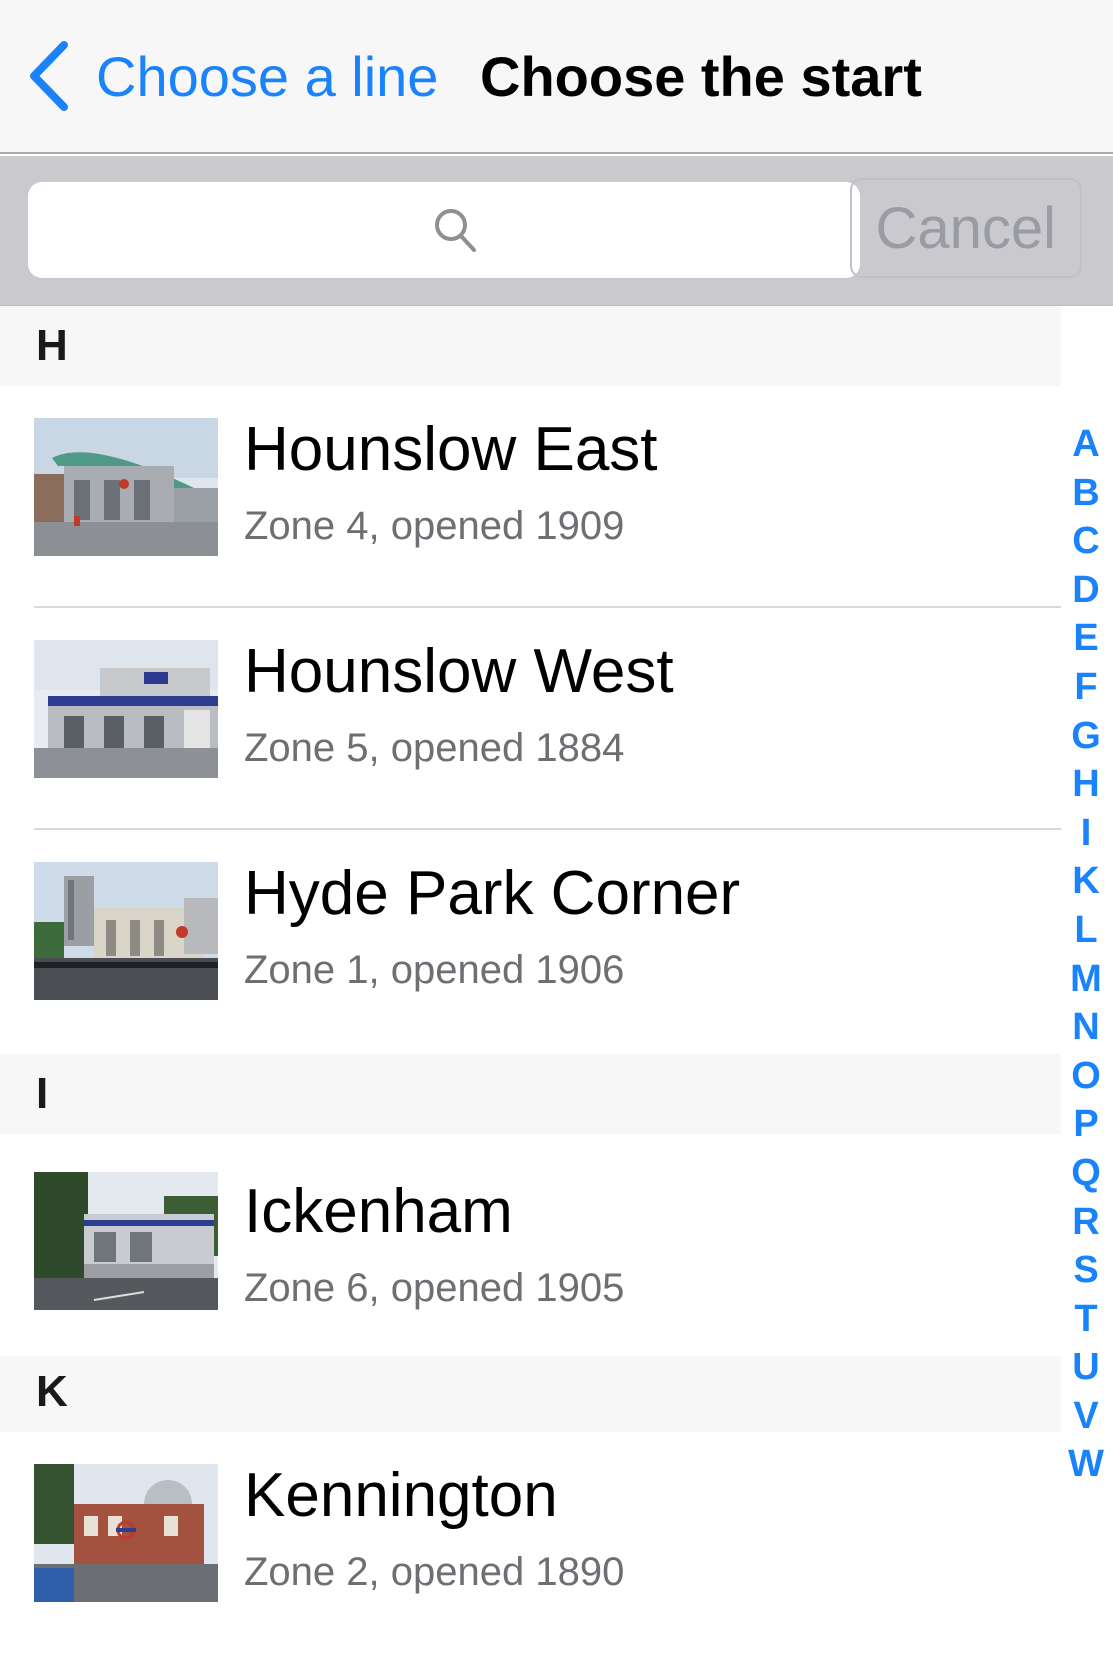  Describe the element at coordinates (126, 1533) in the screenshot. I see `station-photo-kennington` at that location.